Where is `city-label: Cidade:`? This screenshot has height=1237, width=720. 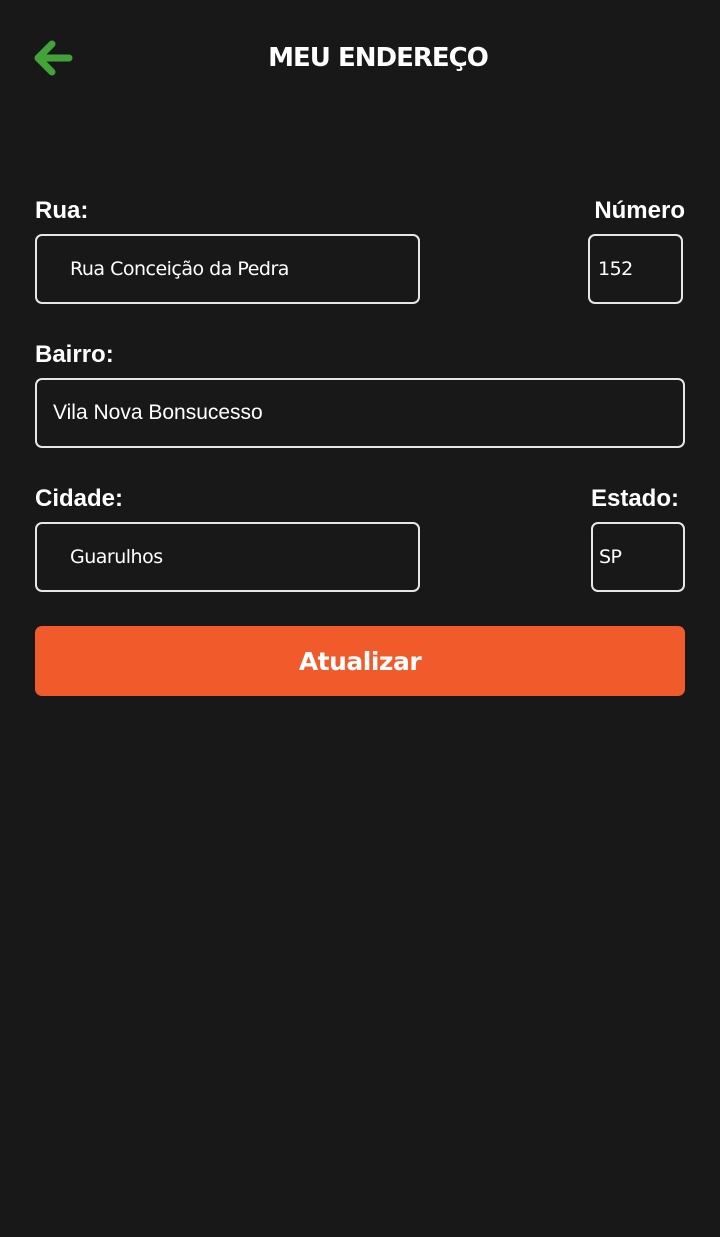 city-label: Cidade: is located at coordinates (79, 498).